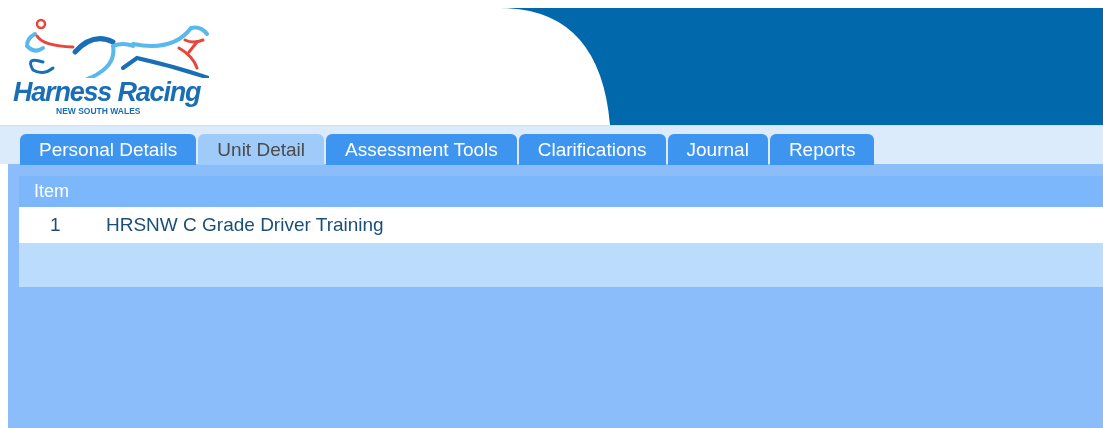 The width and height of the screenshot is (1103, 428). What do you see at coordinates (717, 149) in the screenshot?
I see `tab: Journal` at bounding box center [717, 149].